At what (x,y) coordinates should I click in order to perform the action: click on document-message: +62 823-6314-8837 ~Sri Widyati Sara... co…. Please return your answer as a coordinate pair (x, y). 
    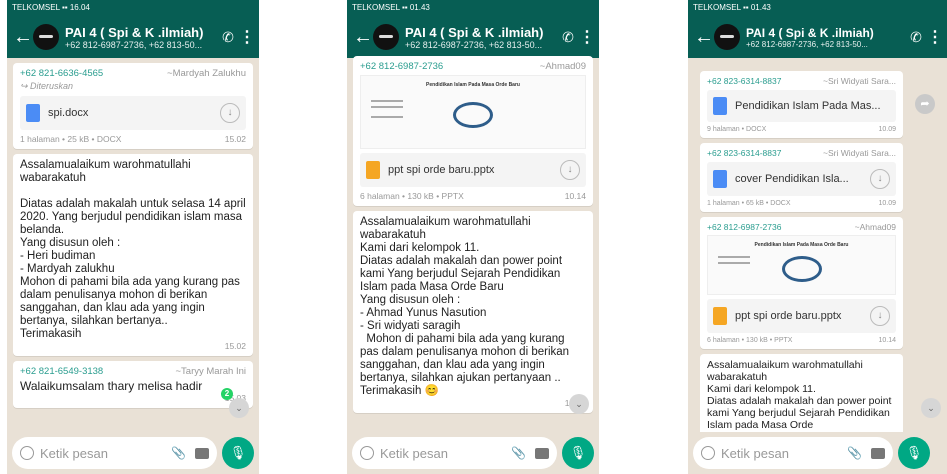
    Looking at the image, I should click on (801, 177).